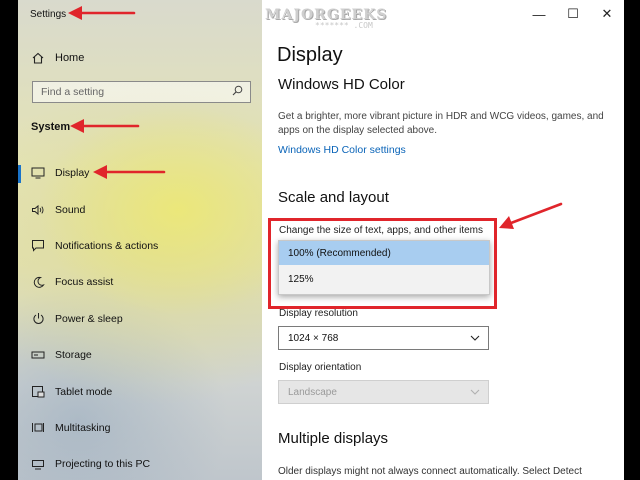  What do you see at coordinates (105, 126) in the screenshot?
I see `arrow-to-system` at bounding box center [105, 126].